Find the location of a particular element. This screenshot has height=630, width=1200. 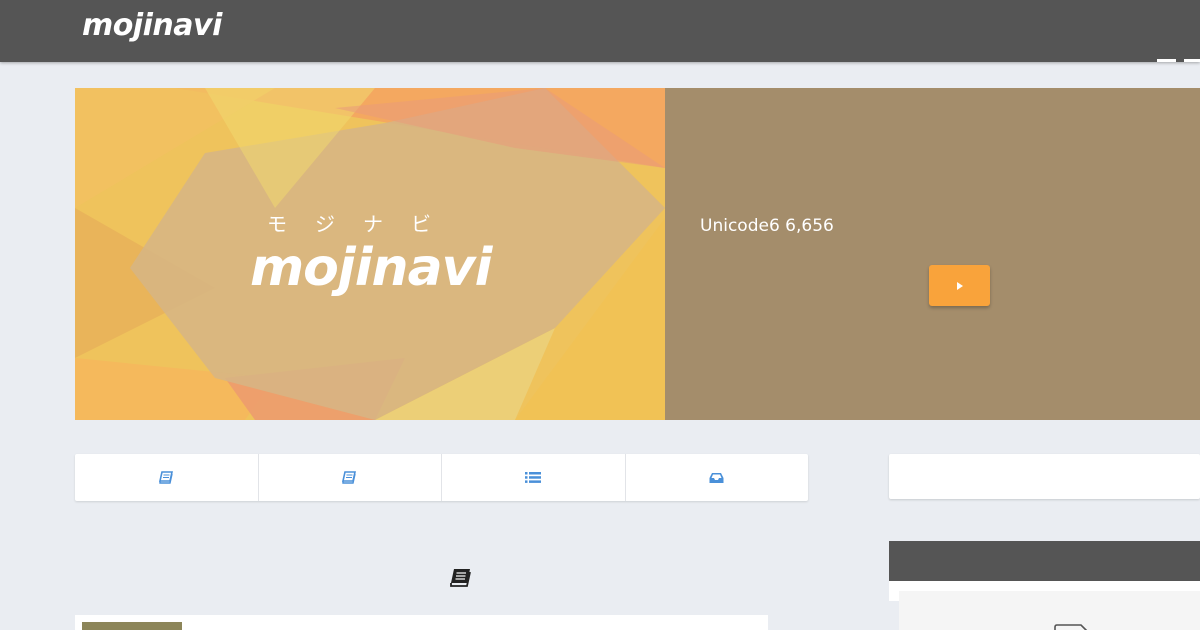

tab-list is located at coordinates (534, 477).